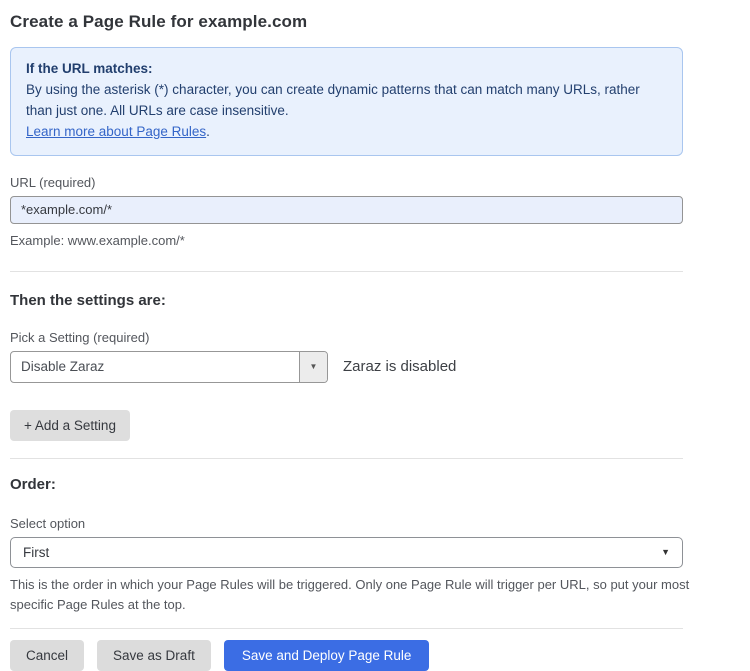 The height and width of the screenshot is (671, 750). What do you see at coordinates (154, 655) in the screenshot?
I see `save-as-draft-button: Save as Draft` at bounding box center [154, 655].